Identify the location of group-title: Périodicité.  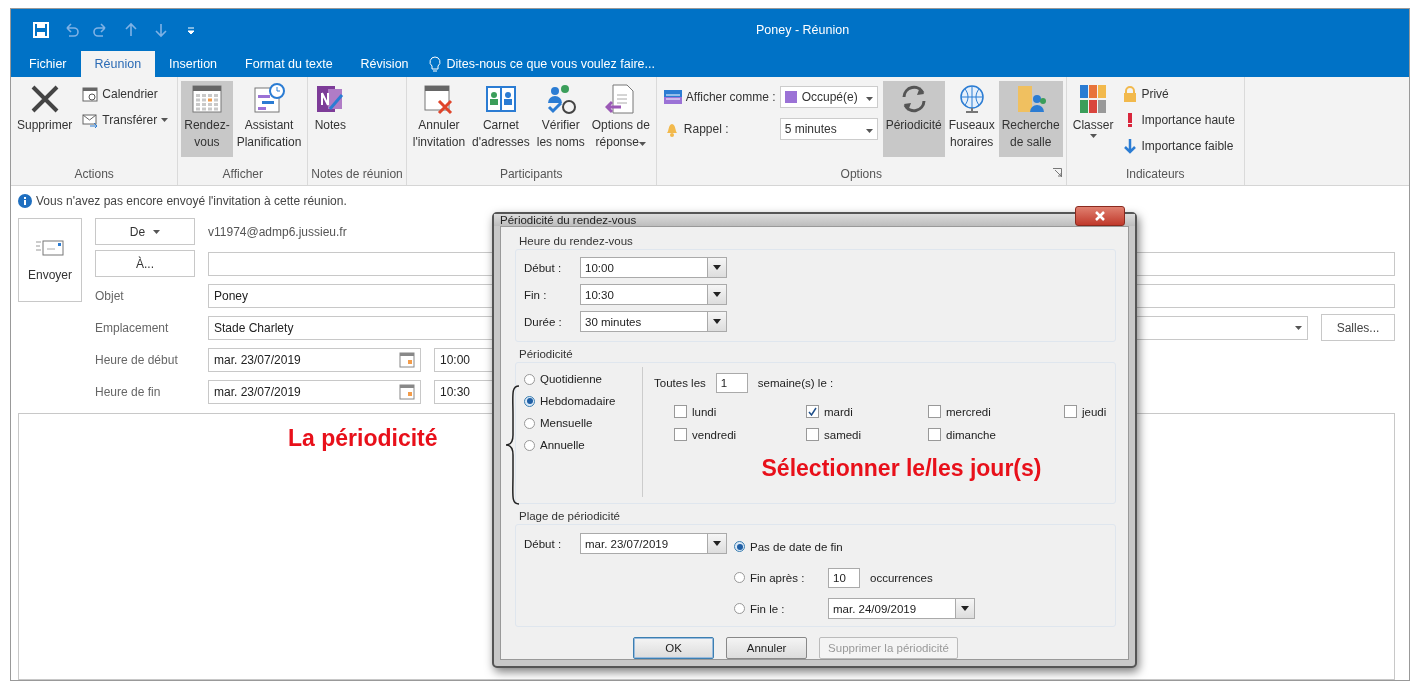
(546, 354).